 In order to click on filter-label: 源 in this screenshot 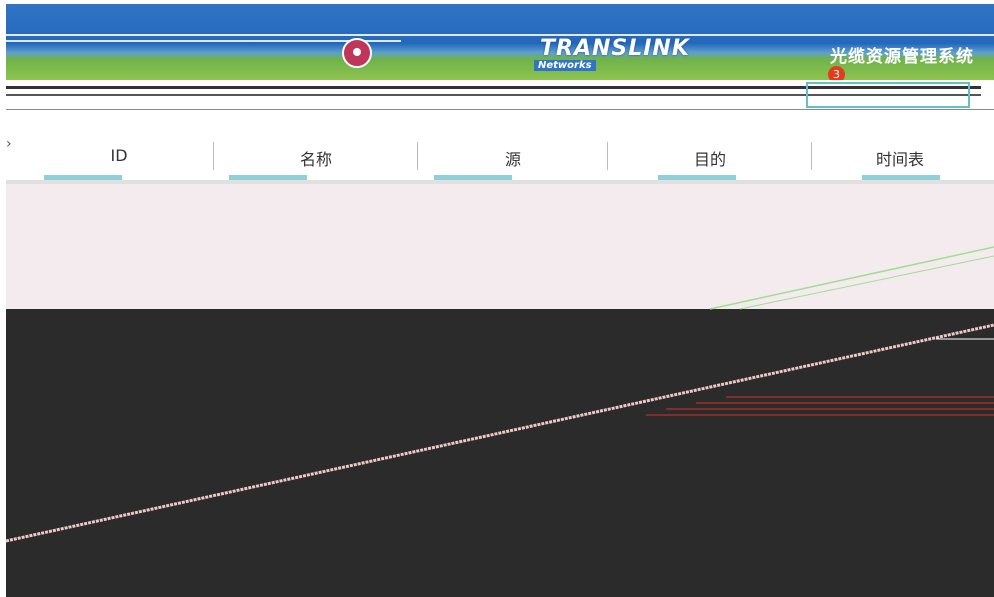, I will do `click(512, 159)`.